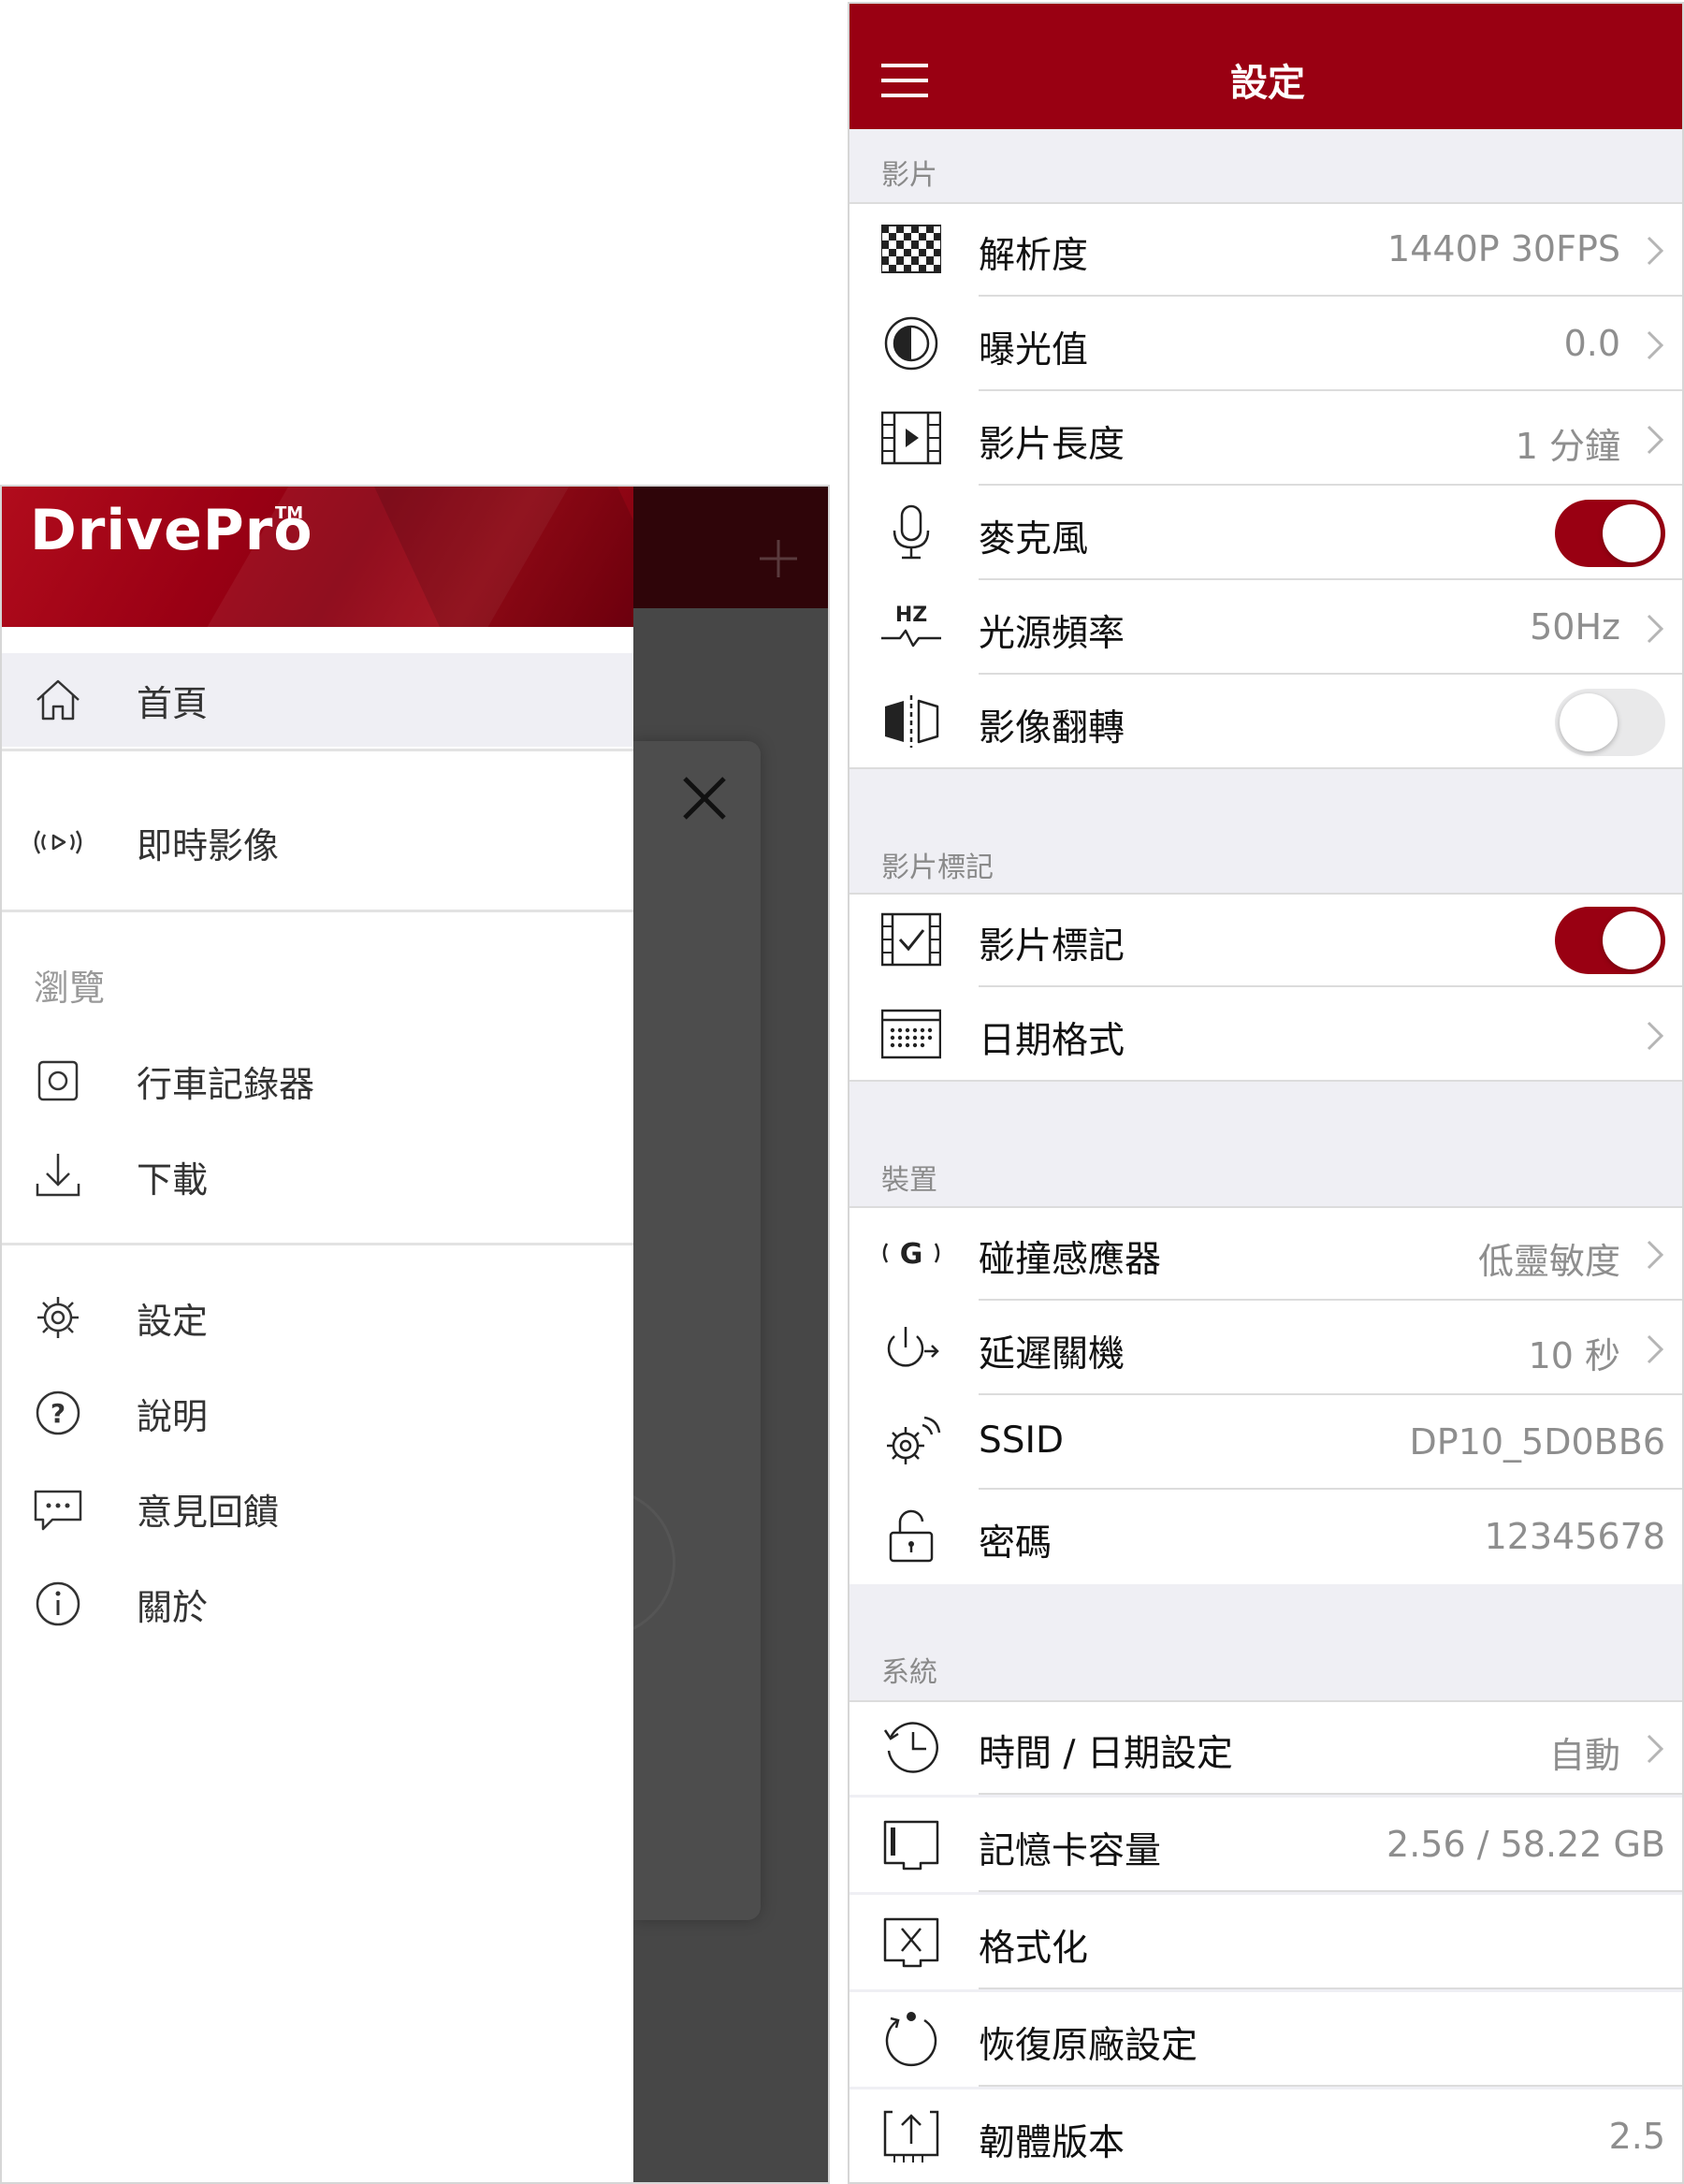 The width and height of the screenshot is (1684, 2184). What do you see at coordinates (909, 1180) in the screenshot?
I see `section-header-device: 裝置` at bounding box center [909, 1180].